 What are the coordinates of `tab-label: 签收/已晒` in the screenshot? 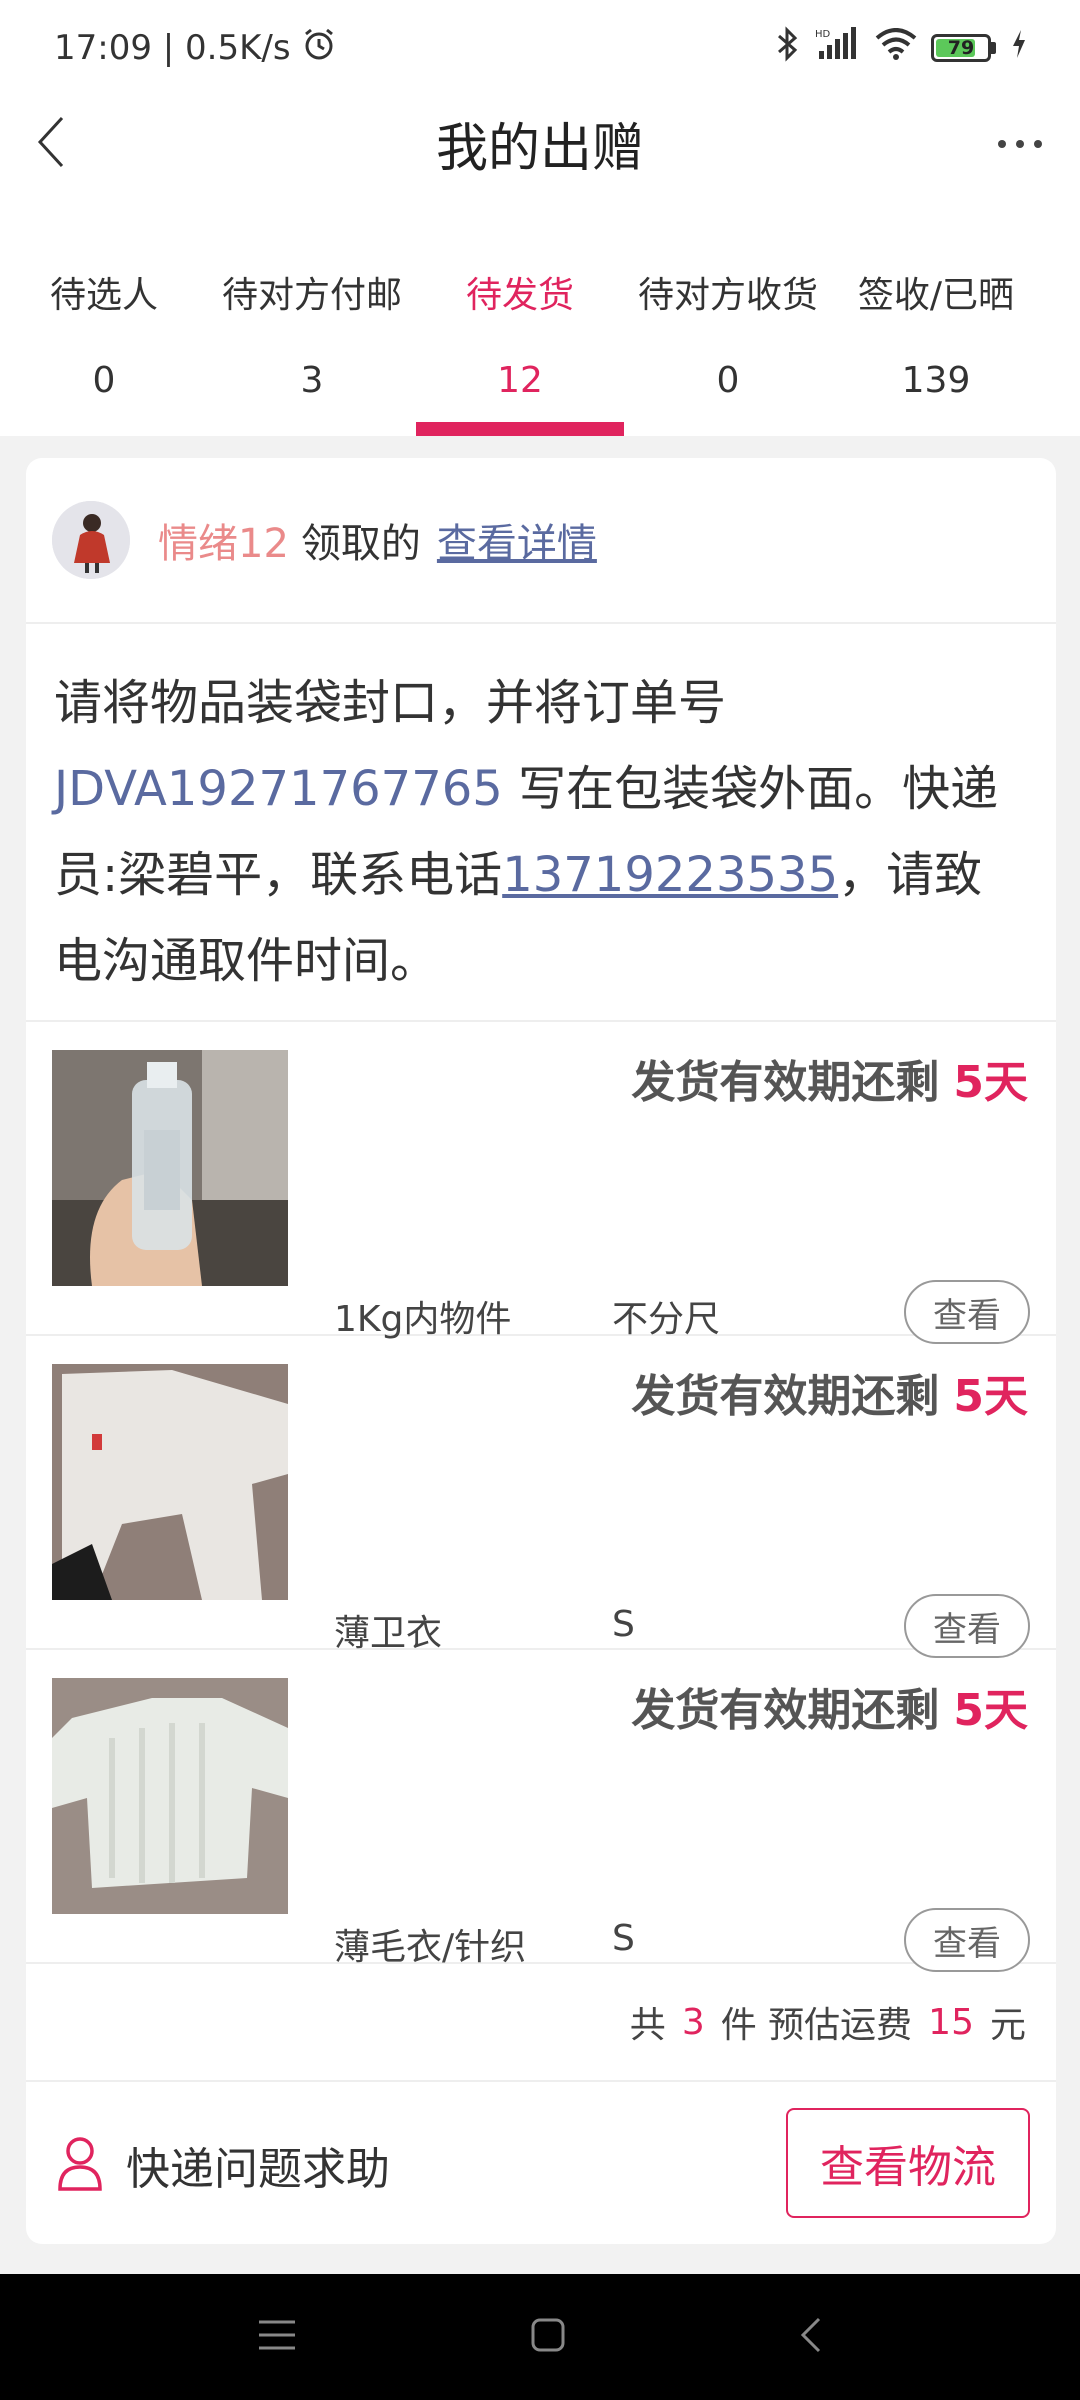 It's located at (936, 295).